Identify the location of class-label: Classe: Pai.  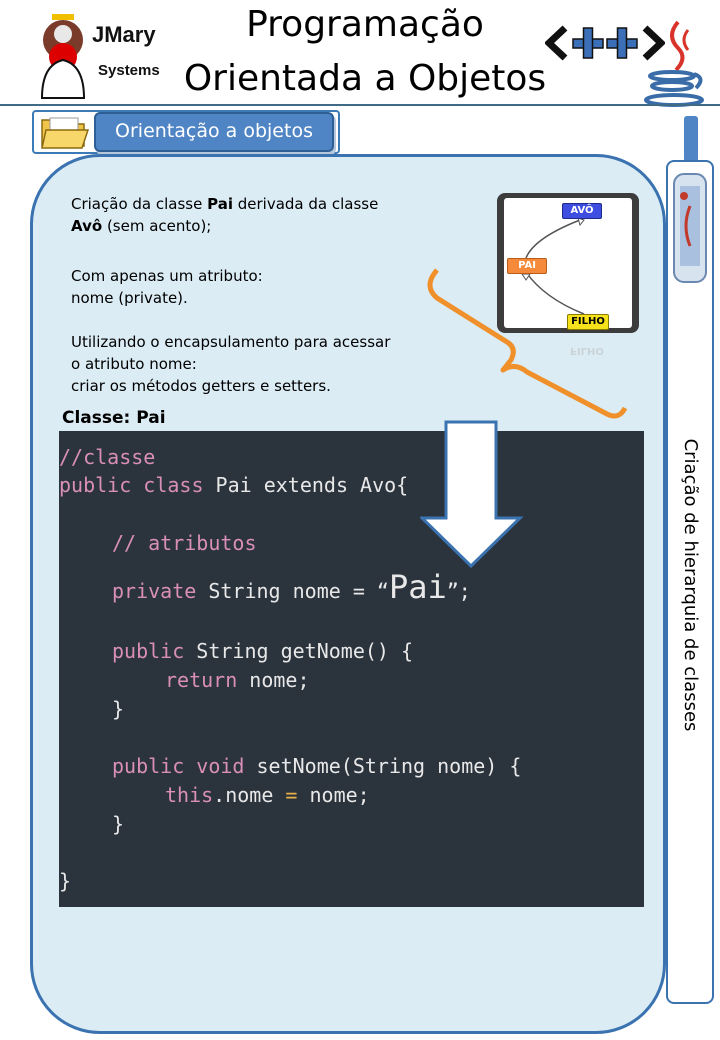
(114, 418).